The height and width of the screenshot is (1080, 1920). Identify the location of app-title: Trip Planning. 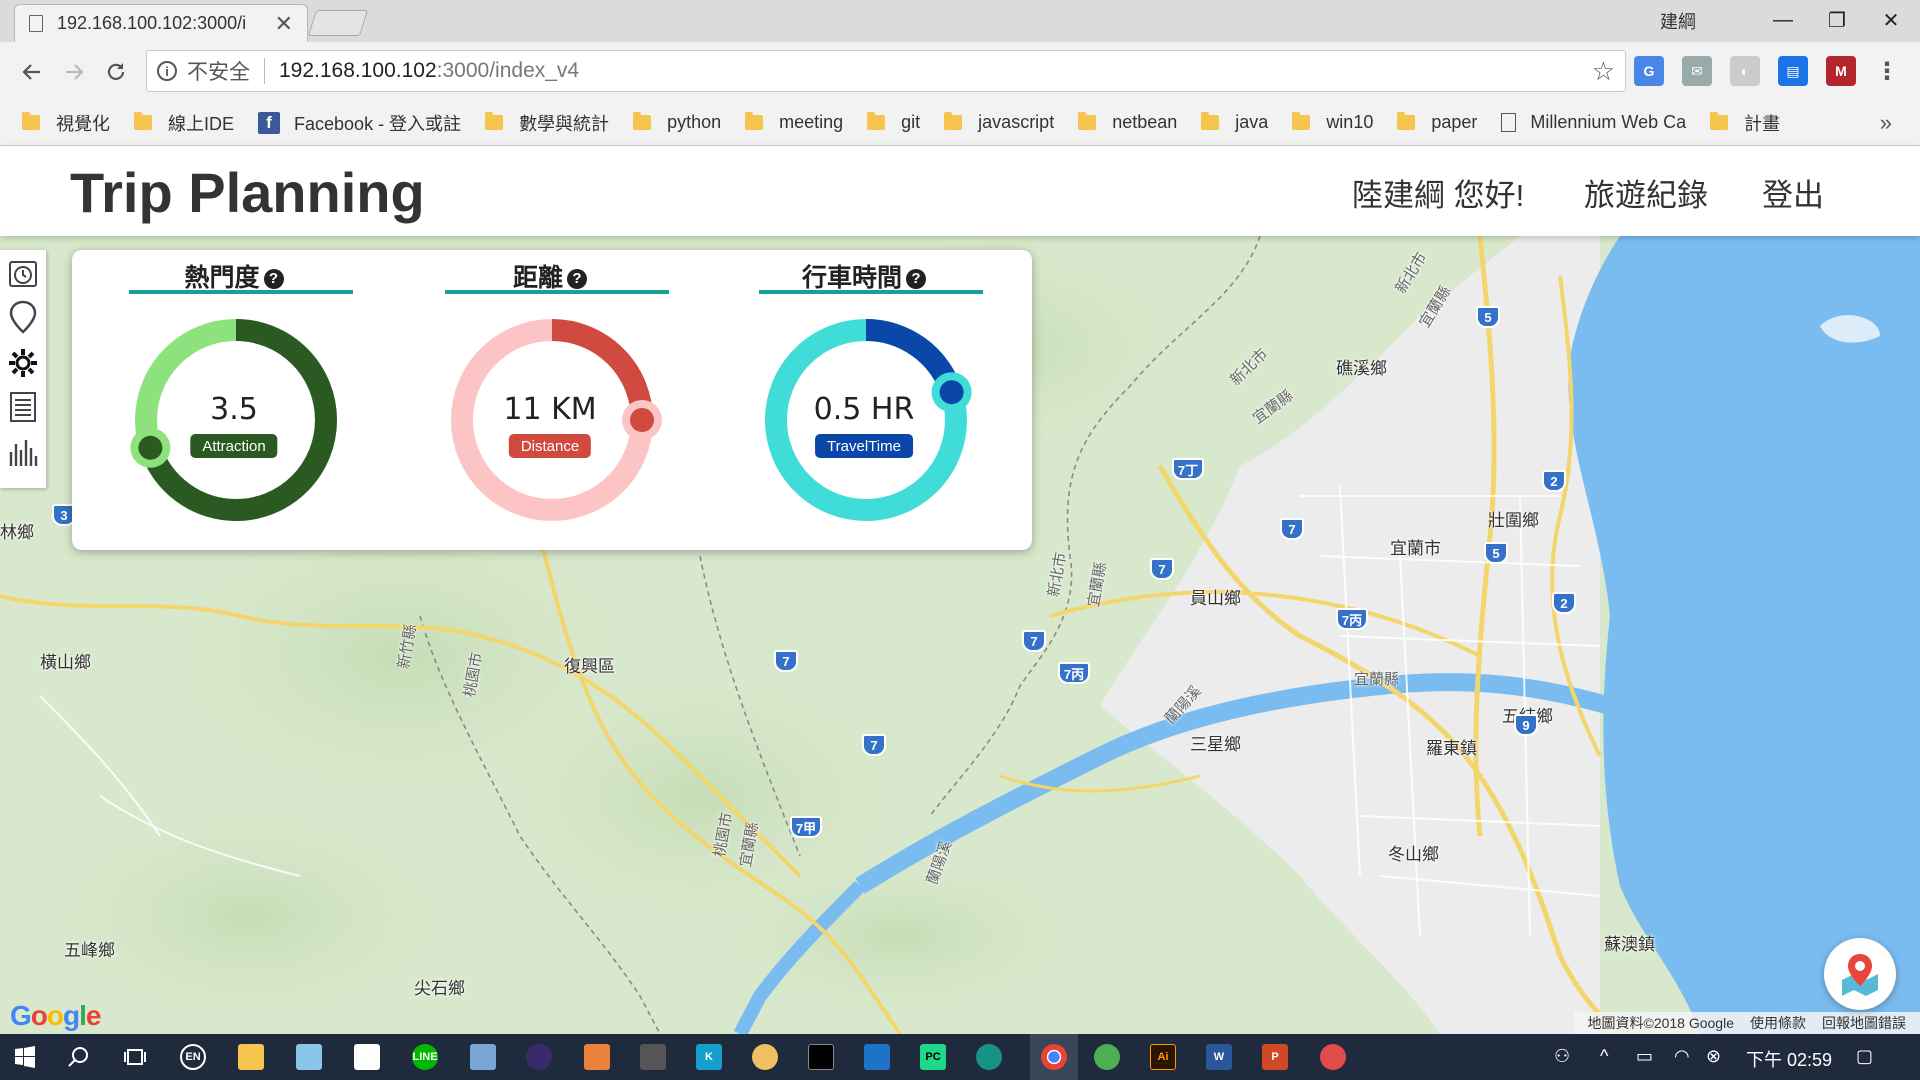
(247, 192).